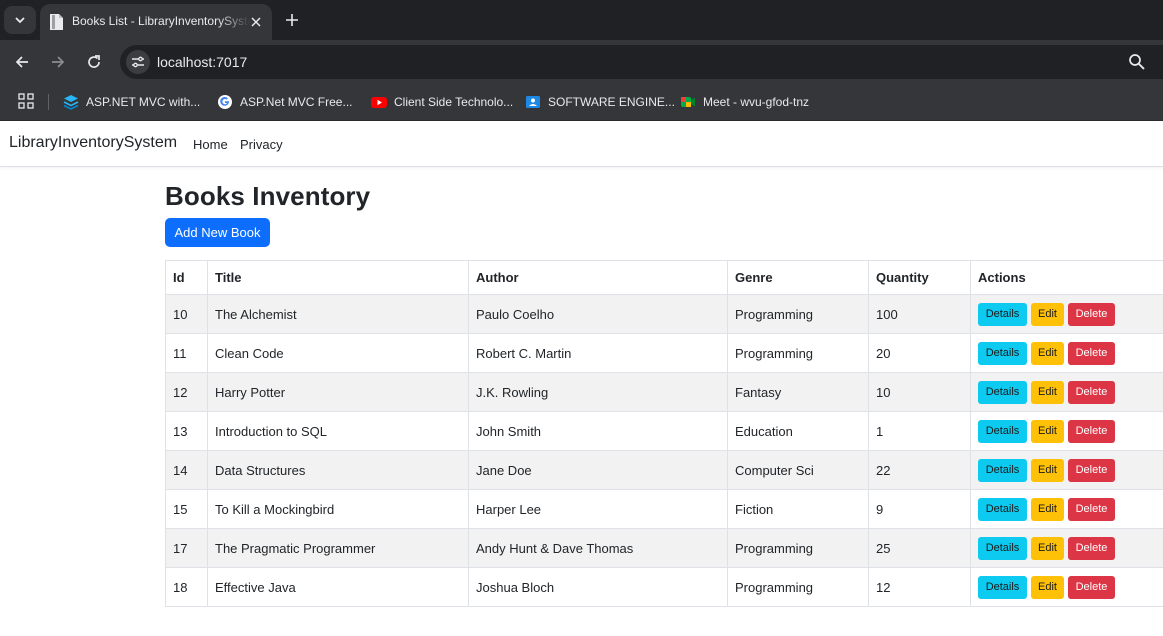 This screenshot has height=636, width=1163. What do you see at coordinates (919, 431) in the screenshot?
I see `cell-quantity: 1` at bounding box center [919, 431].